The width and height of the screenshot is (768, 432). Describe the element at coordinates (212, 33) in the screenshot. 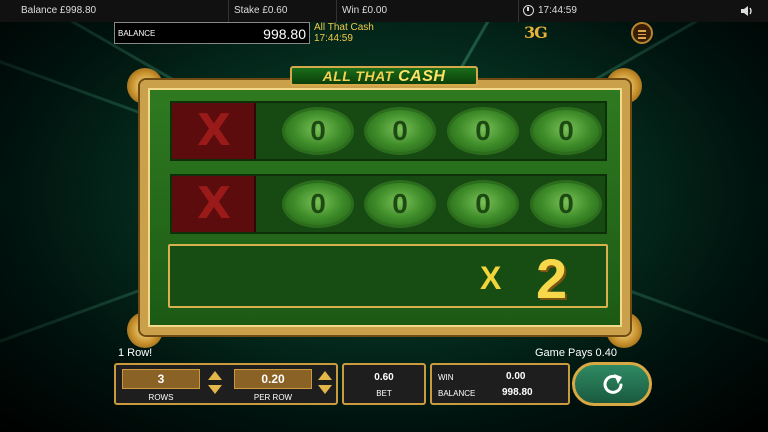

I see `balance-box: BALANCE 998.80` at that location.